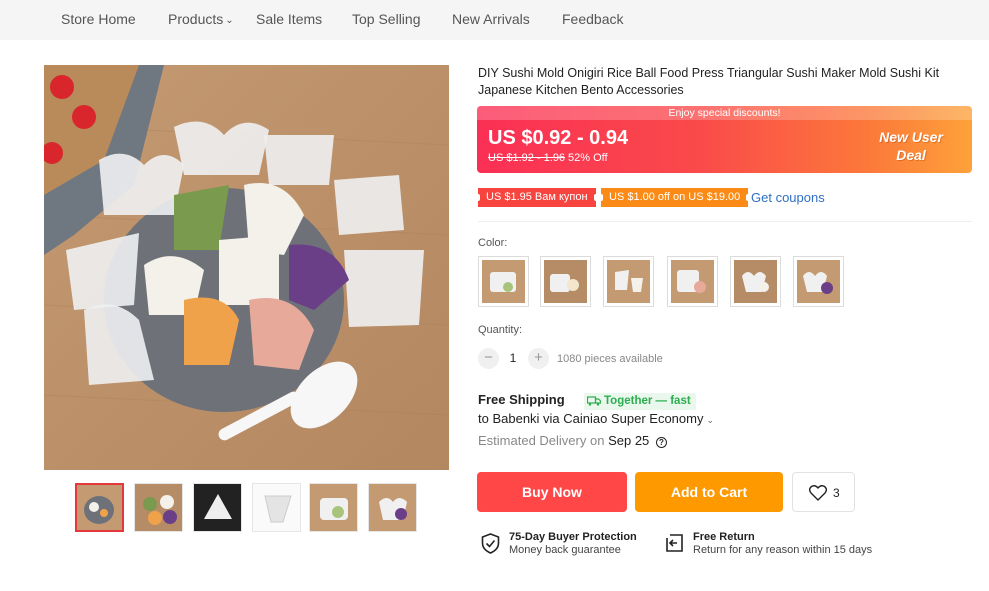 This screenshot has height=591, width=989. Describe the element at coordinates (289, 19) in the screenshot. I see `nav-sale-items: Sale Items` at that location.